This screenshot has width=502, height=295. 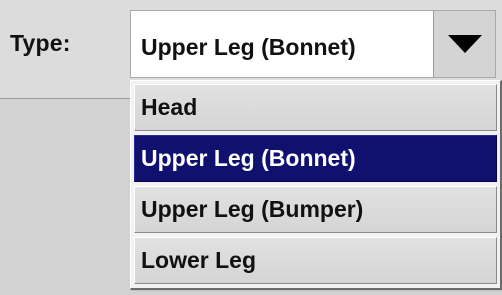 I want to click on option-label: Upper Leg (Bonnet), so click(x=248, y=158).